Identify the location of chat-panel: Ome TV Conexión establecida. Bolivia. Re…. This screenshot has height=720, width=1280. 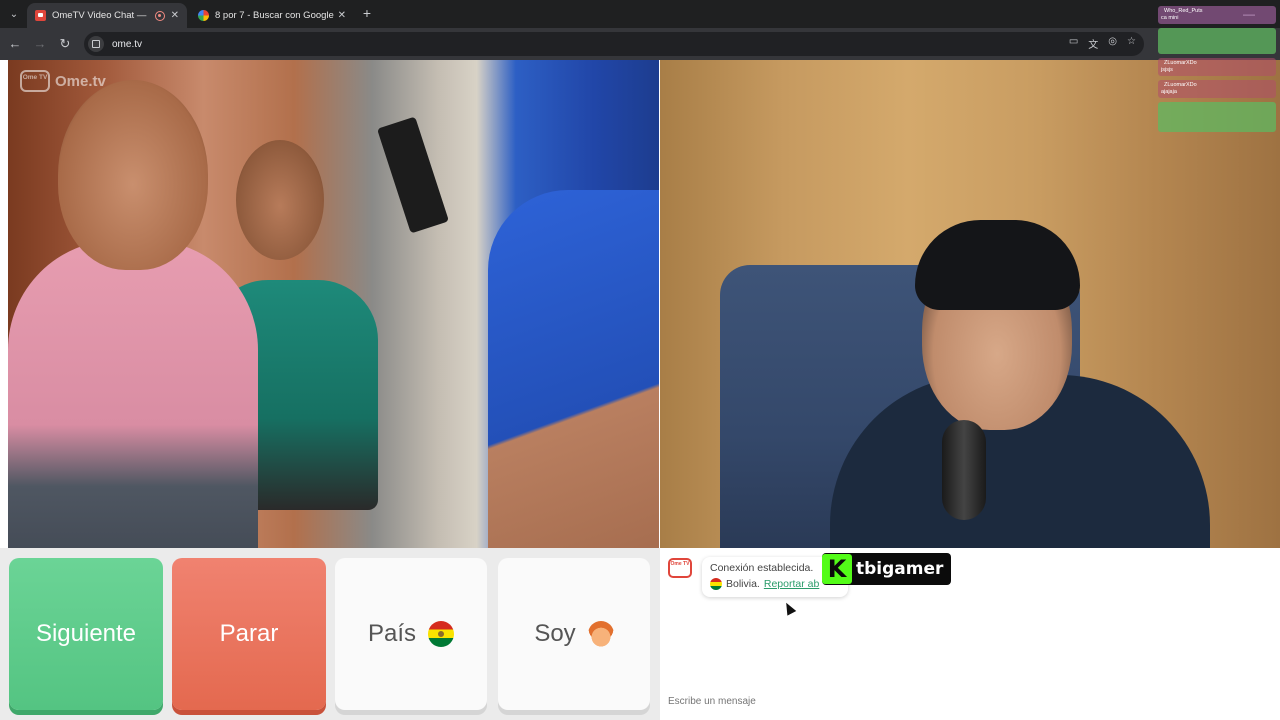
(970, 634).